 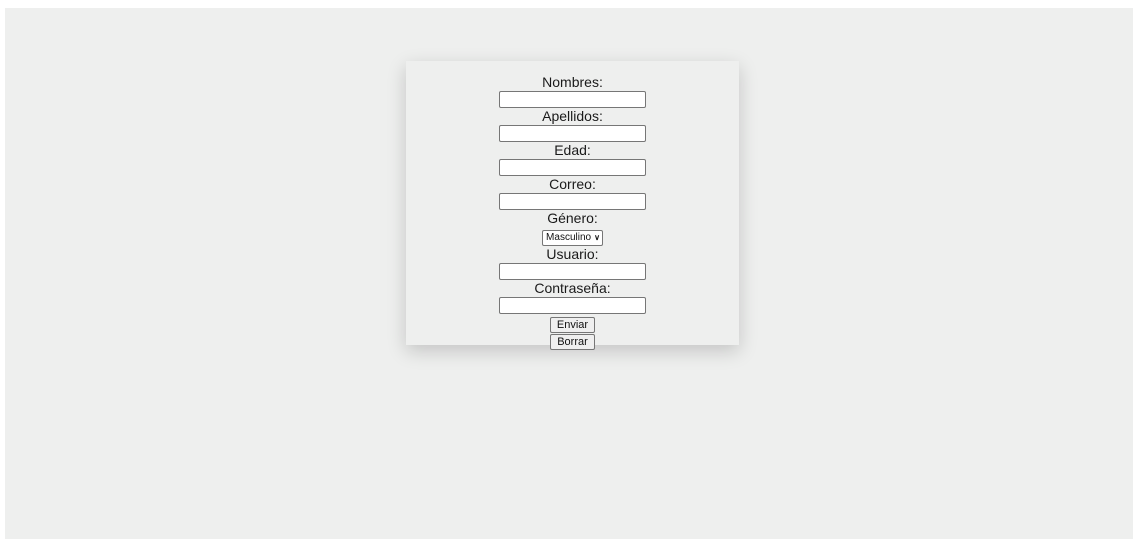 I want to click on chevron-down-icon: ∨, so click(x=597, y=237).